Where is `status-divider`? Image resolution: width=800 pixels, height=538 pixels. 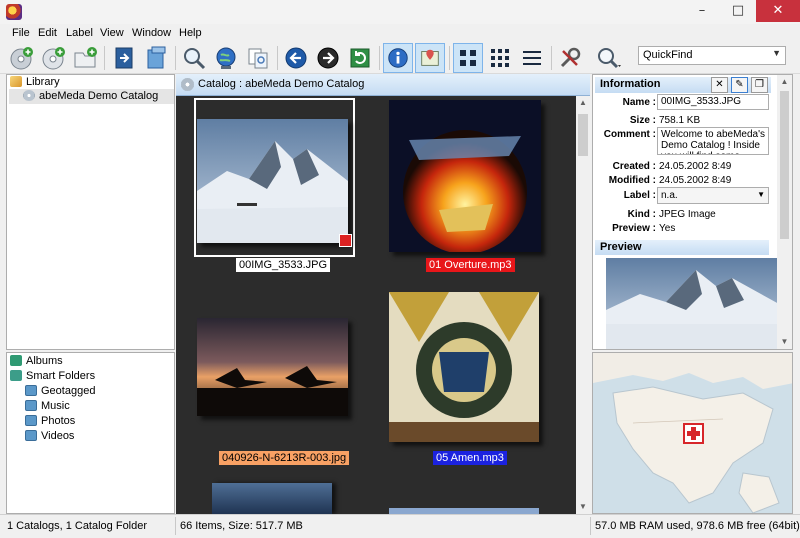 status-divider is located at coordinates (590, 526).